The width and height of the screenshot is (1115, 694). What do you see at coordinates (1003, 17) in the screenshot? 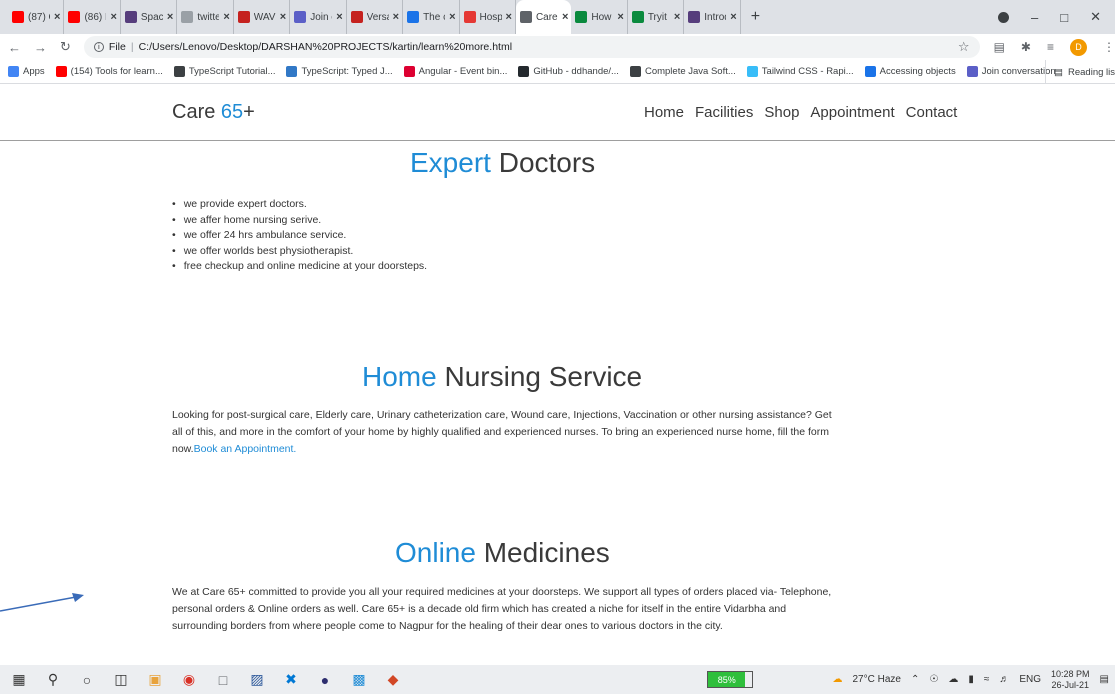
I see `tab-search-icon` at bounding box center [1003, 17].